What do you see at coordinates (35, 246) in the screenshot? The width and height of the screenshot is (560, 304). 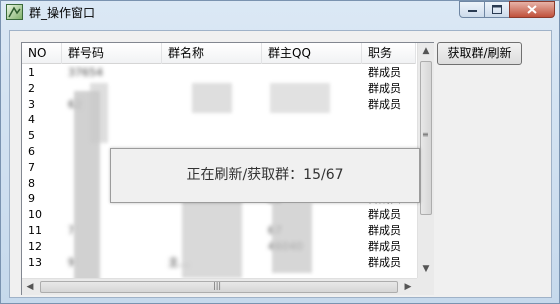 I see `table-cell-no: 12` at bounding box center [35, 246].